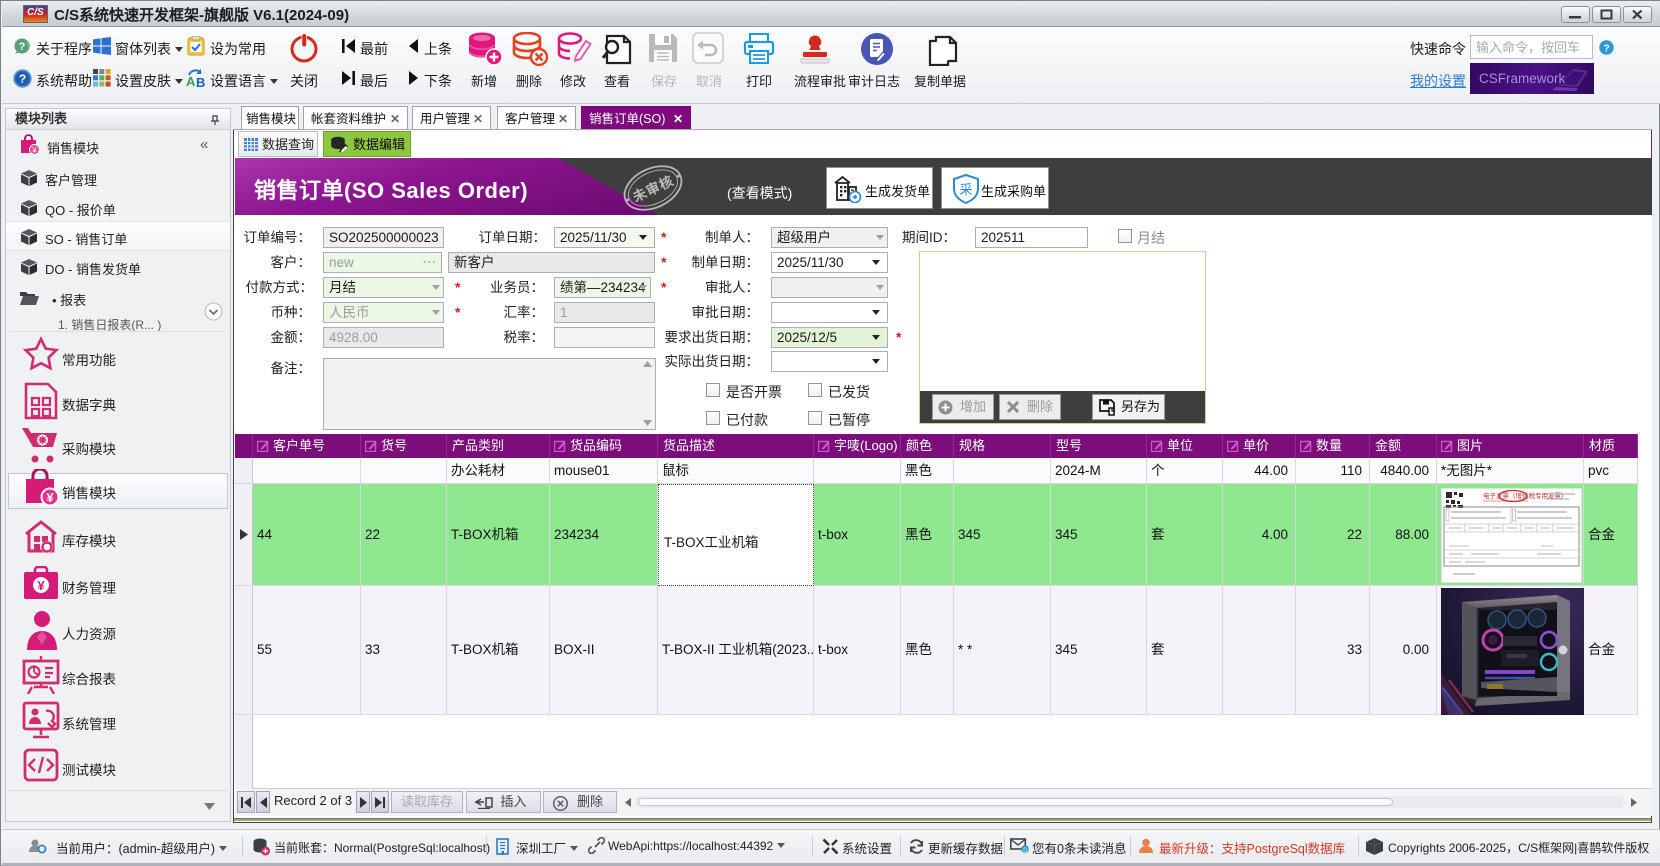 The image size is (1660, 866). What do you see at coordinates (965, 189) in the screenshot?
I see `svg-text: 采` at bounding box center [965, 189].